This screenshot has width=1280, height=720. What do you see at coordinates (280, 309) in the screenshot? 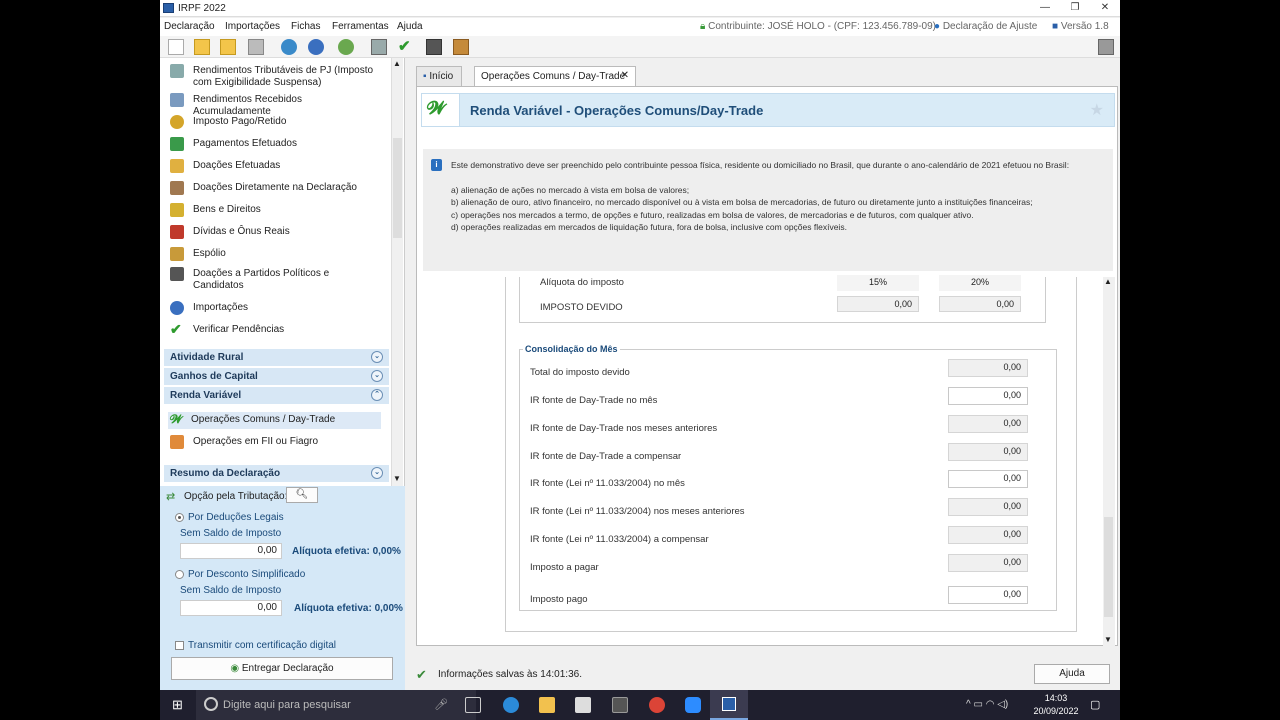
I see `sidebar-item-importacoes: Importações` at bounding box center [280, 309].